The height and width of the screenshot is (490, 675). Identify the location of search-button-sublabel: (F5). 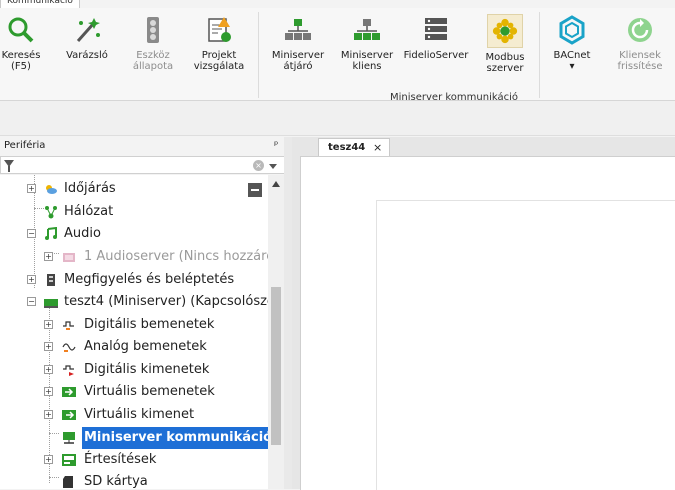
(21, 66).